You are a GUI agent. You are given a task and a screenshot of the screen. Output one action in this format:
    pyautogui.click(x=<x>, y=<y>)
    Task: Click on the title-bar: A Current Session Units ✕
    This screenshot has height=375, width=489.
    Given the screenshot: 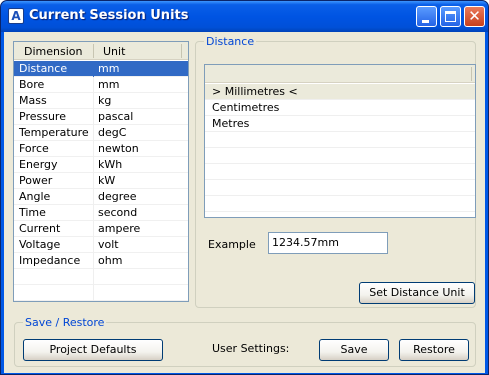 What is the action you would take?
    pyautogui.click(x=244, y=16)
    